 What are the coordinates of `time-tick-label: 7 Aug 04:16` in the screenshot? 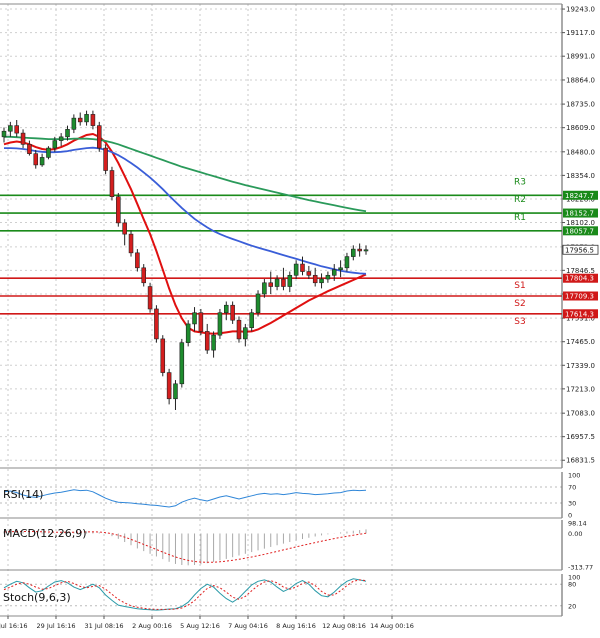 It's located at (248, 626).